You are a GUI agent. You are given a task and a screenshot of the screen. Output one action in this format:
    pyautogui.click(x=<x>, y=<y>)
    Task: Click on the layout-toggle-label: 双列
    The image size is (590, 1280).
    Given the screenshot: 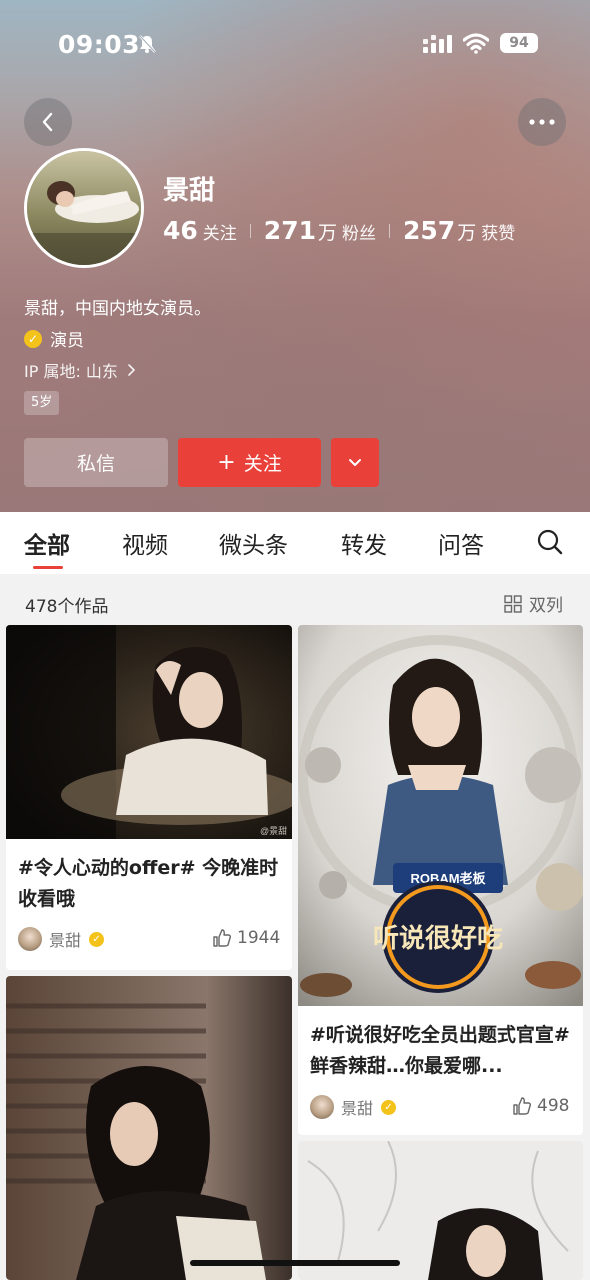 What is the action you would take?
    pyautogui.click(x=546, y=606)
    